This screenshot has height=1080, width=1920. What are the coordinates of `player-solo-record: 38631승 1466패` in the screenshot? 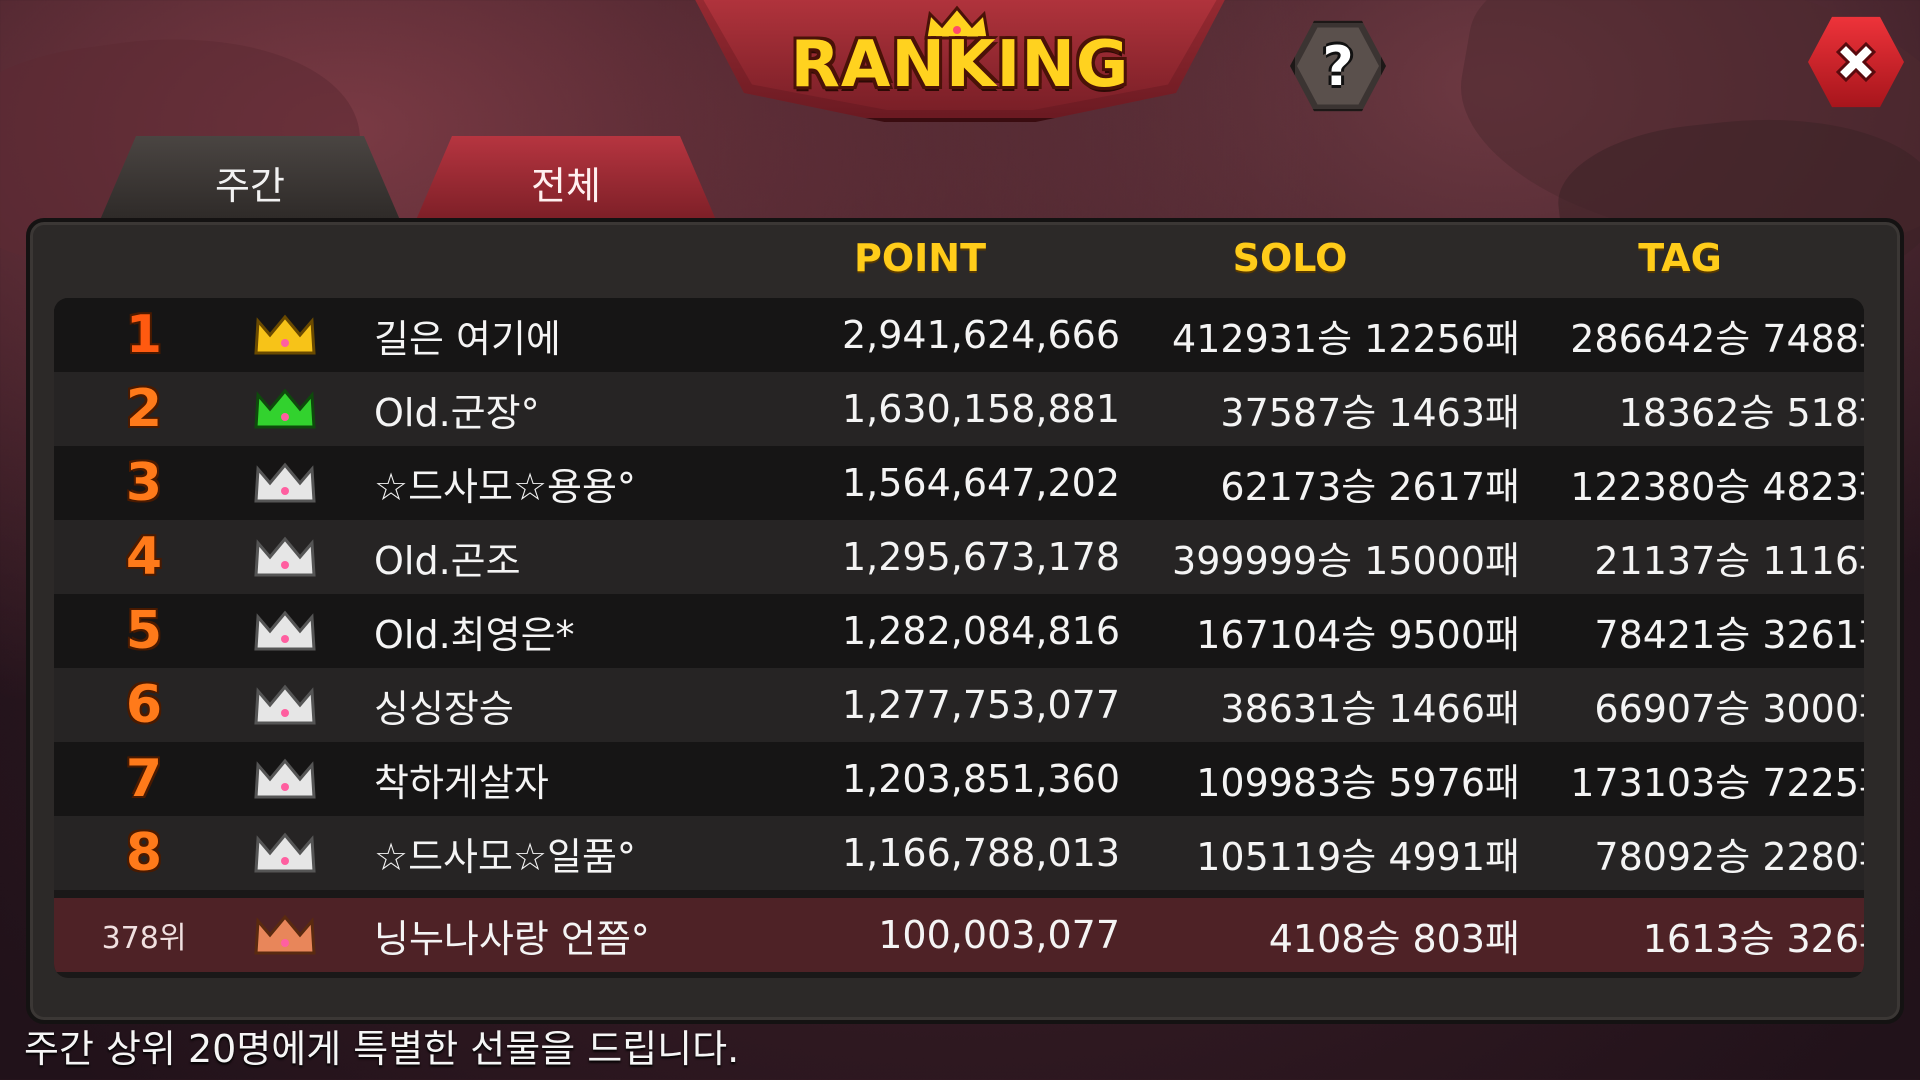 It's located at (1370, 708).